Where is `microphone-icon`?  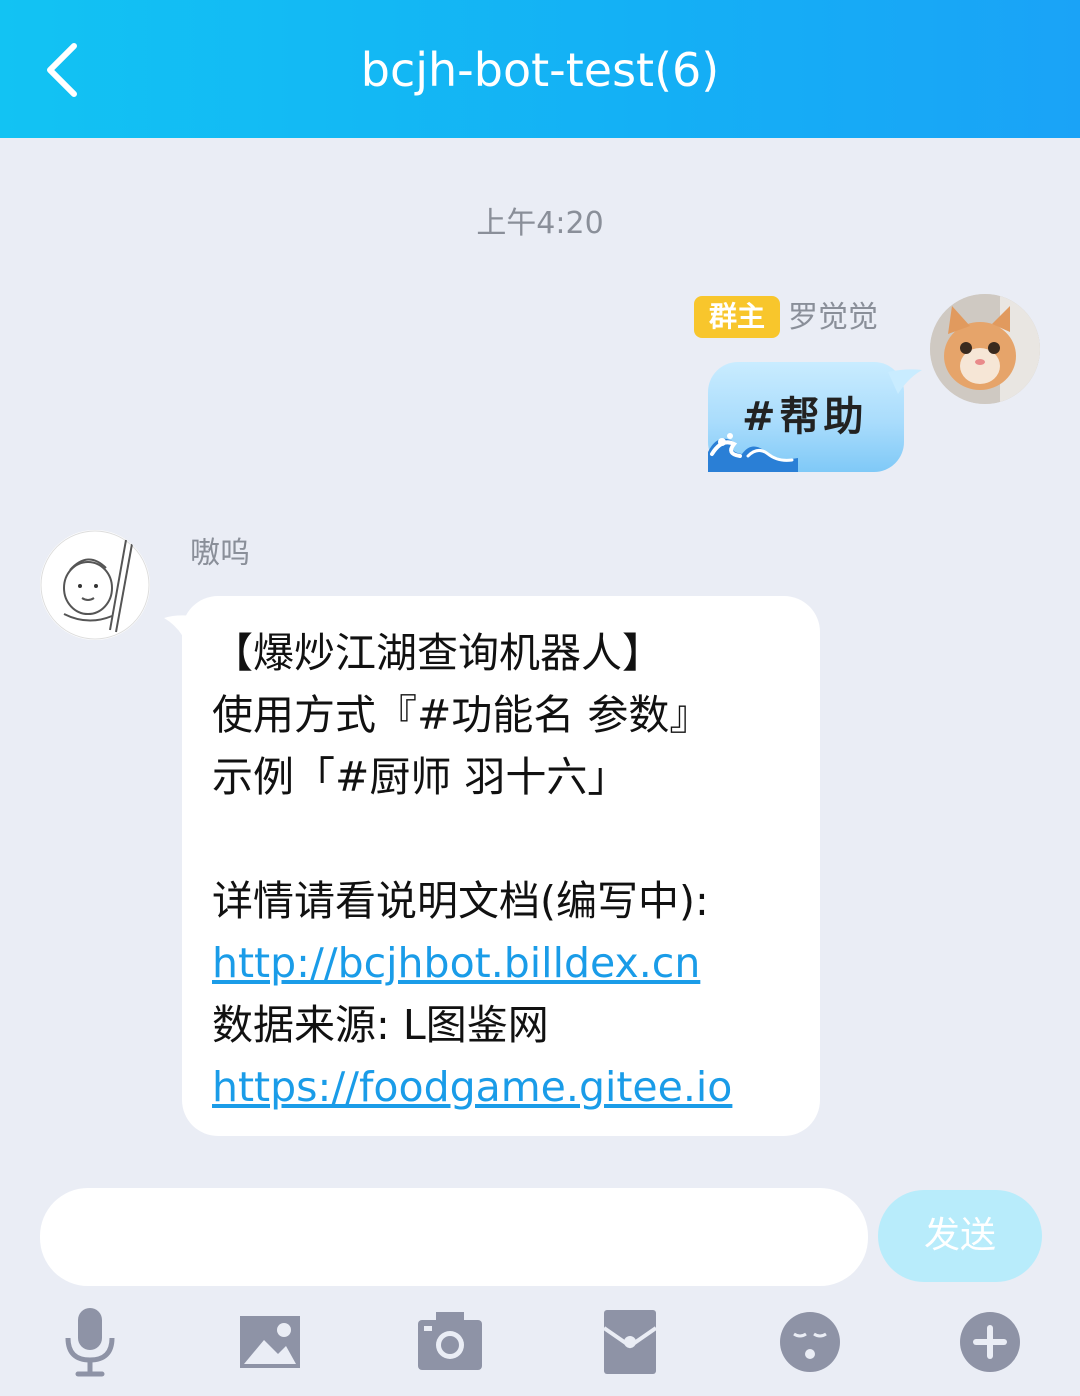
microphone-icon is located at coordinates (90, 1342).